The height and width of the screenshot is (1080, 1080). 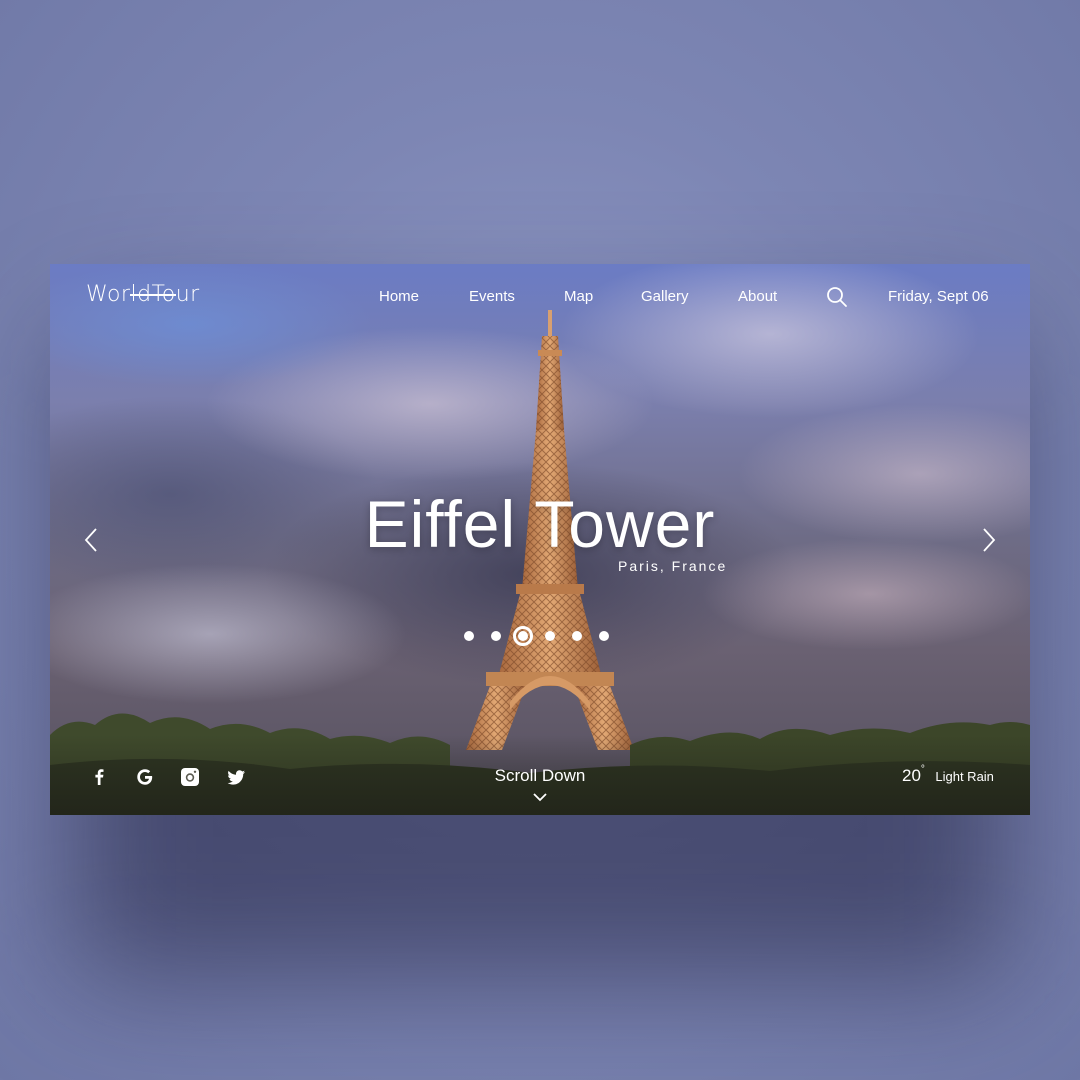 I want to click on degree-symbol: °, so click(x=922, y=769).